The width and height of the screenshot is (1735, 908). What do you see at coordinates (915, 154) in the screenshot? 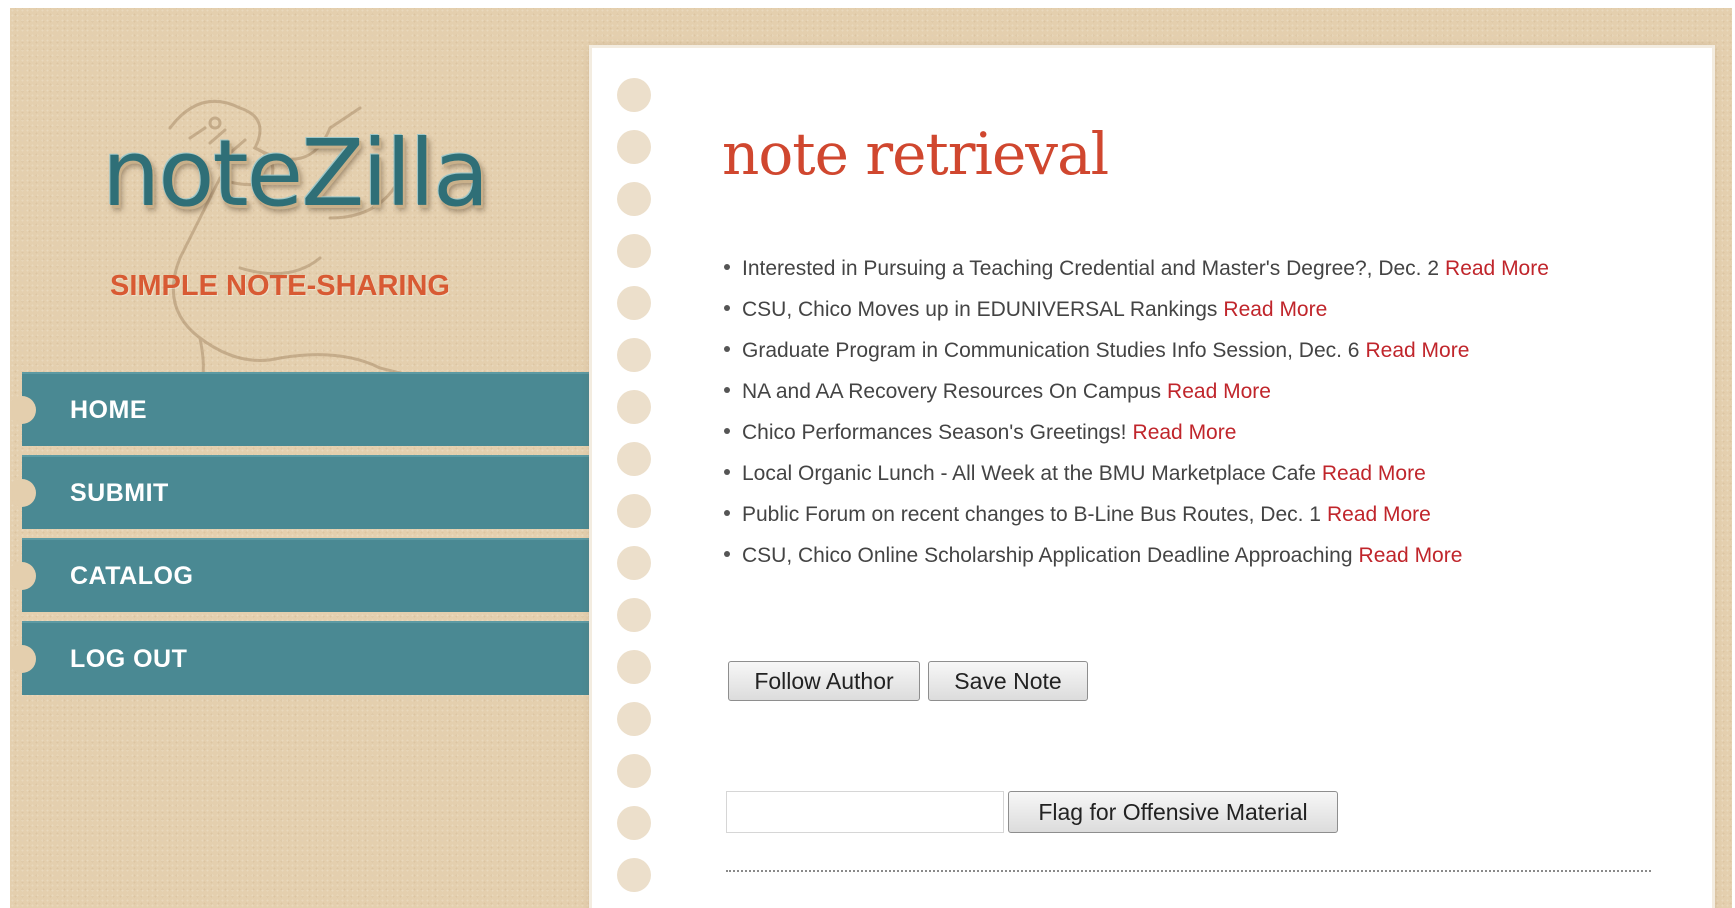
I see `page-title: note retrieval` at bounding box center [915, 154].